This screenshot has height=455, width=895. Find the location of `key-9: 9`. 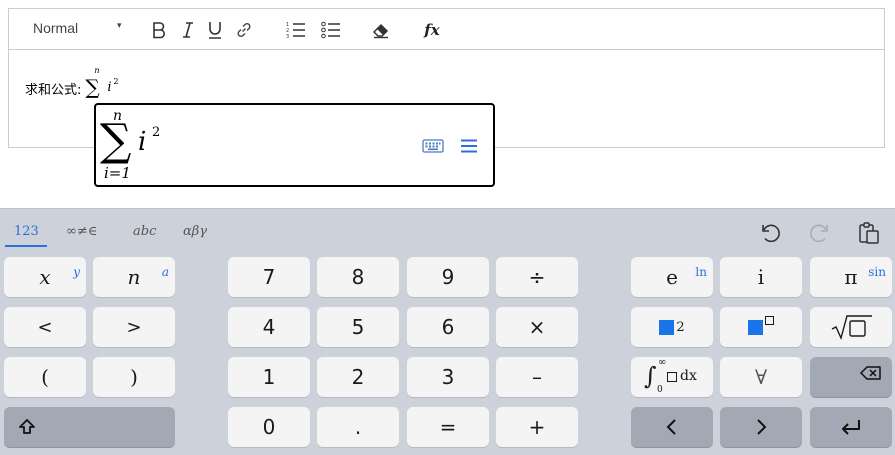

key-9: 9 is located at coordinates (448, 277).